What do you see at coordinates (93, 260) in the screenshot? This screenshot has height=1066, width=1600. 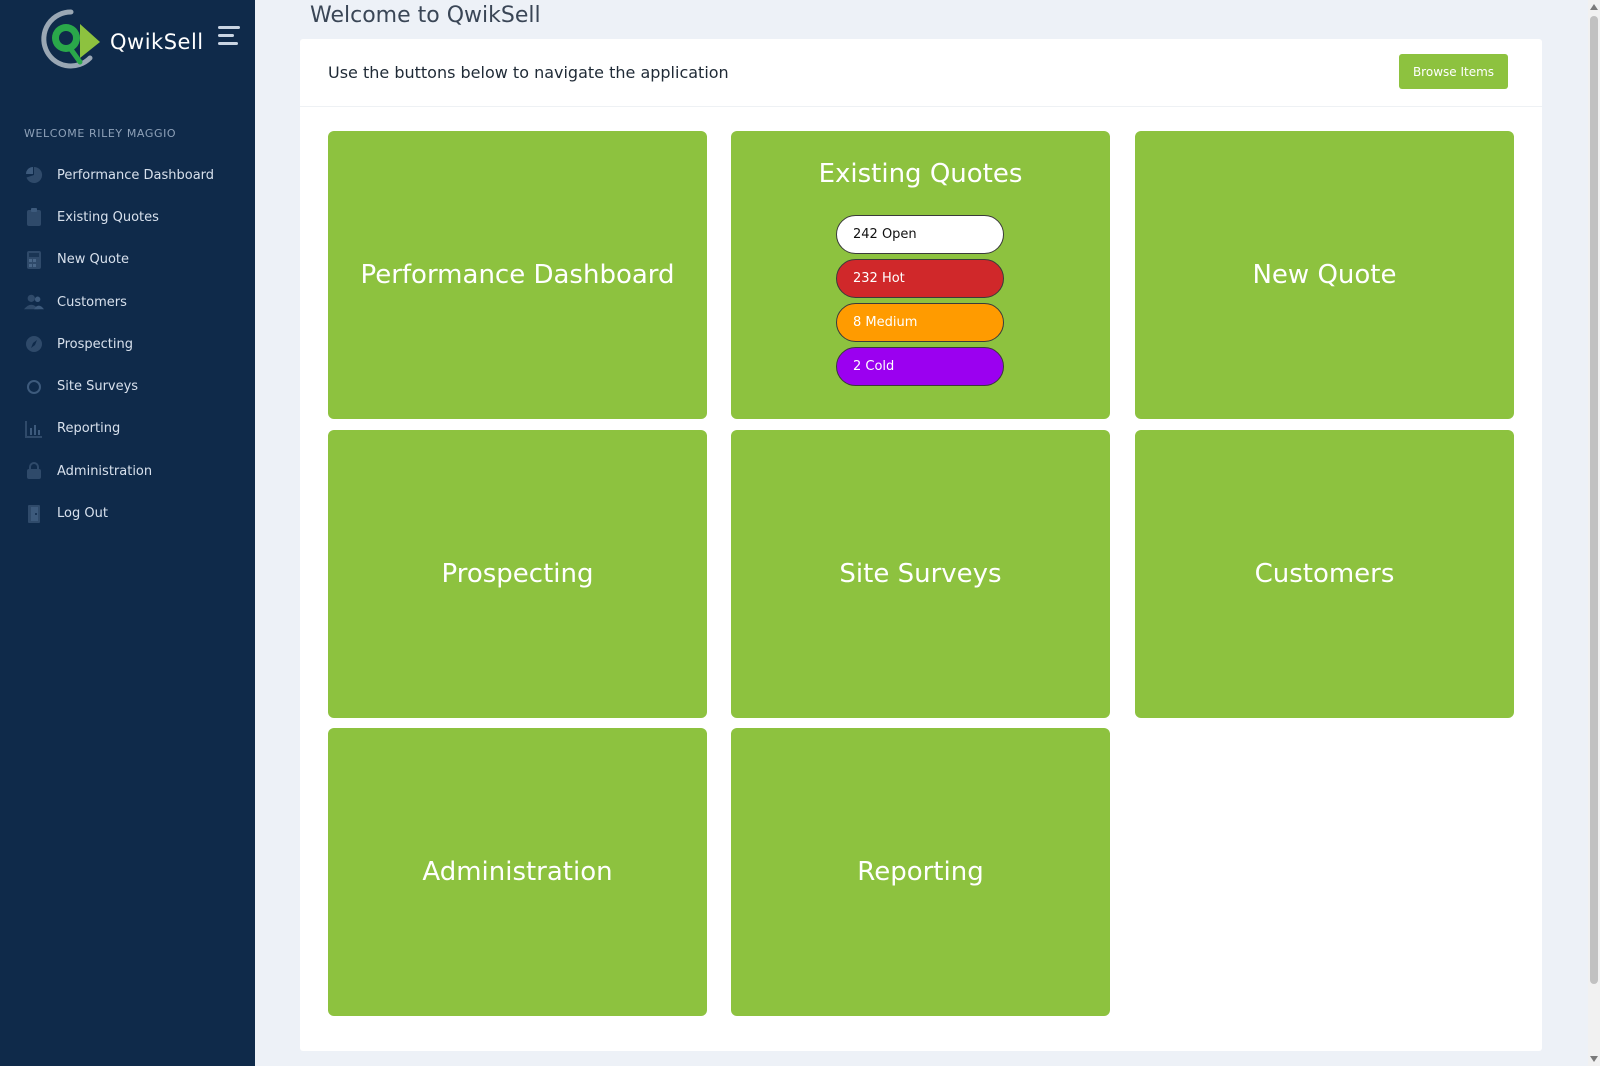 I see `sidebar-item-label: New Quote` at bounding box center [93, 260].